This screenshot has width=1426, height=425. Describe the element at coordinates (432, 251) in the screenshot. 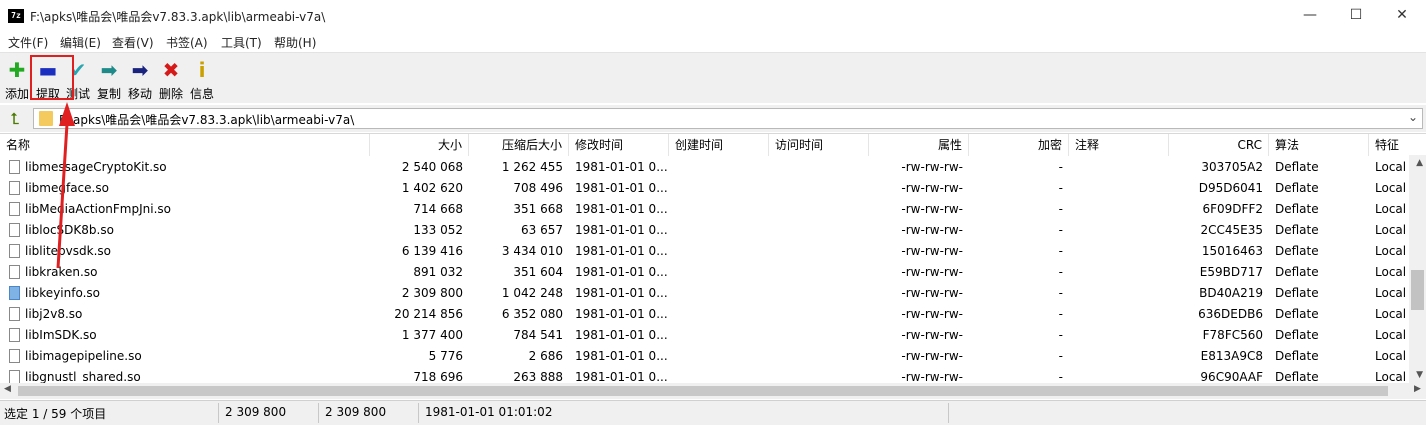

I see `cell-size: 6 139 416` at that location.